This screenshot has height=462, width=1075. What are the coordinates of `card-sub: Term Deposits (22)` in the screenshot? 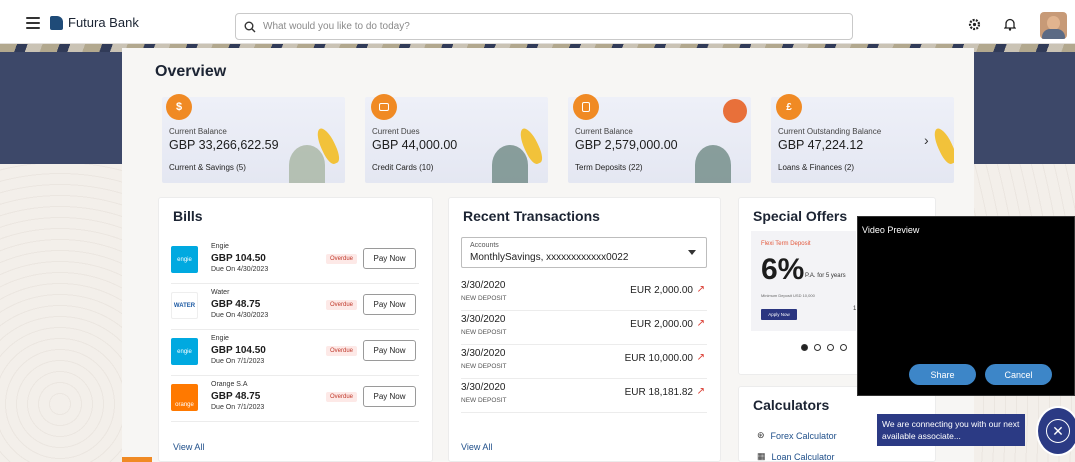 It's located at (609, 167).